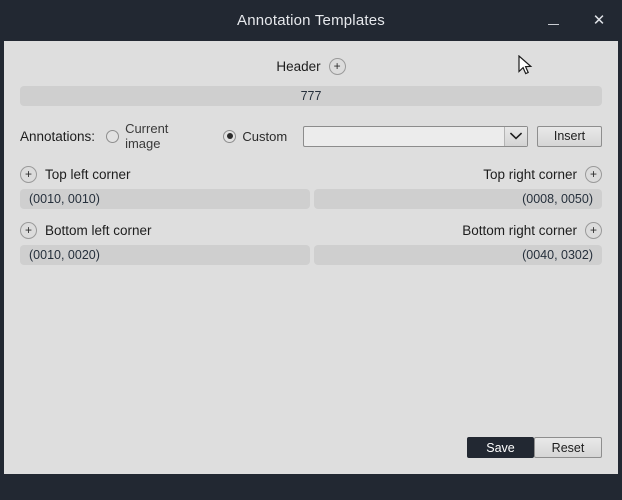 The image size is (622, 500). I want to click on header-section: Header +, so click(311, 66).